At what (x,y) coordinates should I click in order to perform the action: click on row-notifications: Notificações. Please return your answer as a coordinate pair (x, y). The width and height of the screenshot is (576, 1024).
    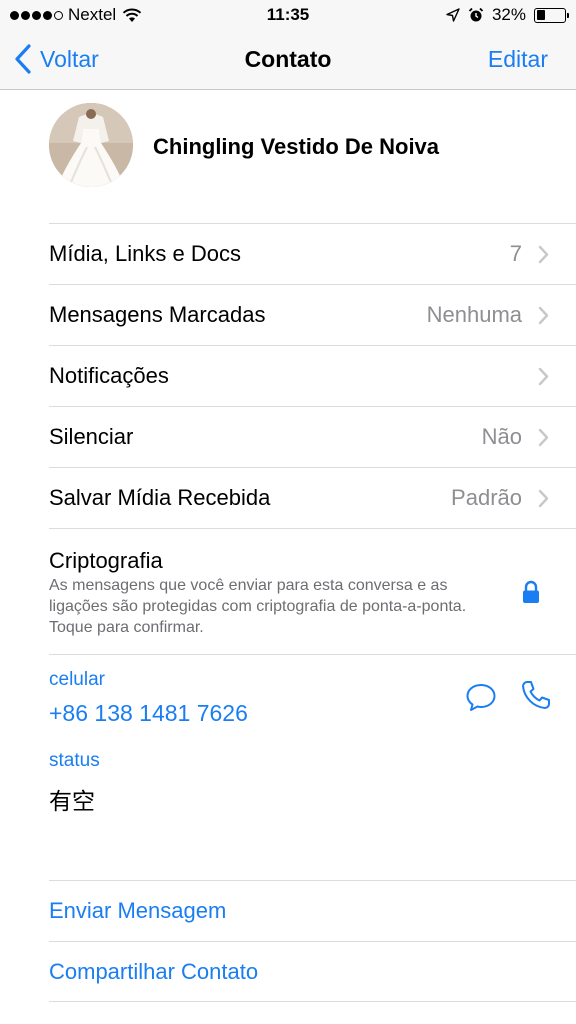
    Looking at the image, I should click on (312, 375).